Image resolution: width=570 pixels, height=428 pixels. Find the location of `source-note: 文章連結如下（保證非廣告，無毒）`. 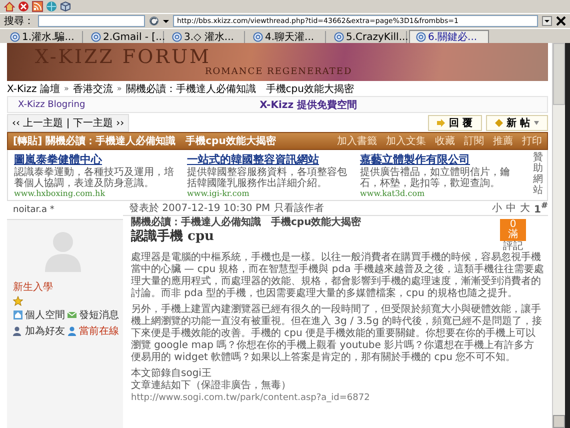

source-note: 文章連結如下（保證非廣告，無毒） is located at coordinates (211, 386).